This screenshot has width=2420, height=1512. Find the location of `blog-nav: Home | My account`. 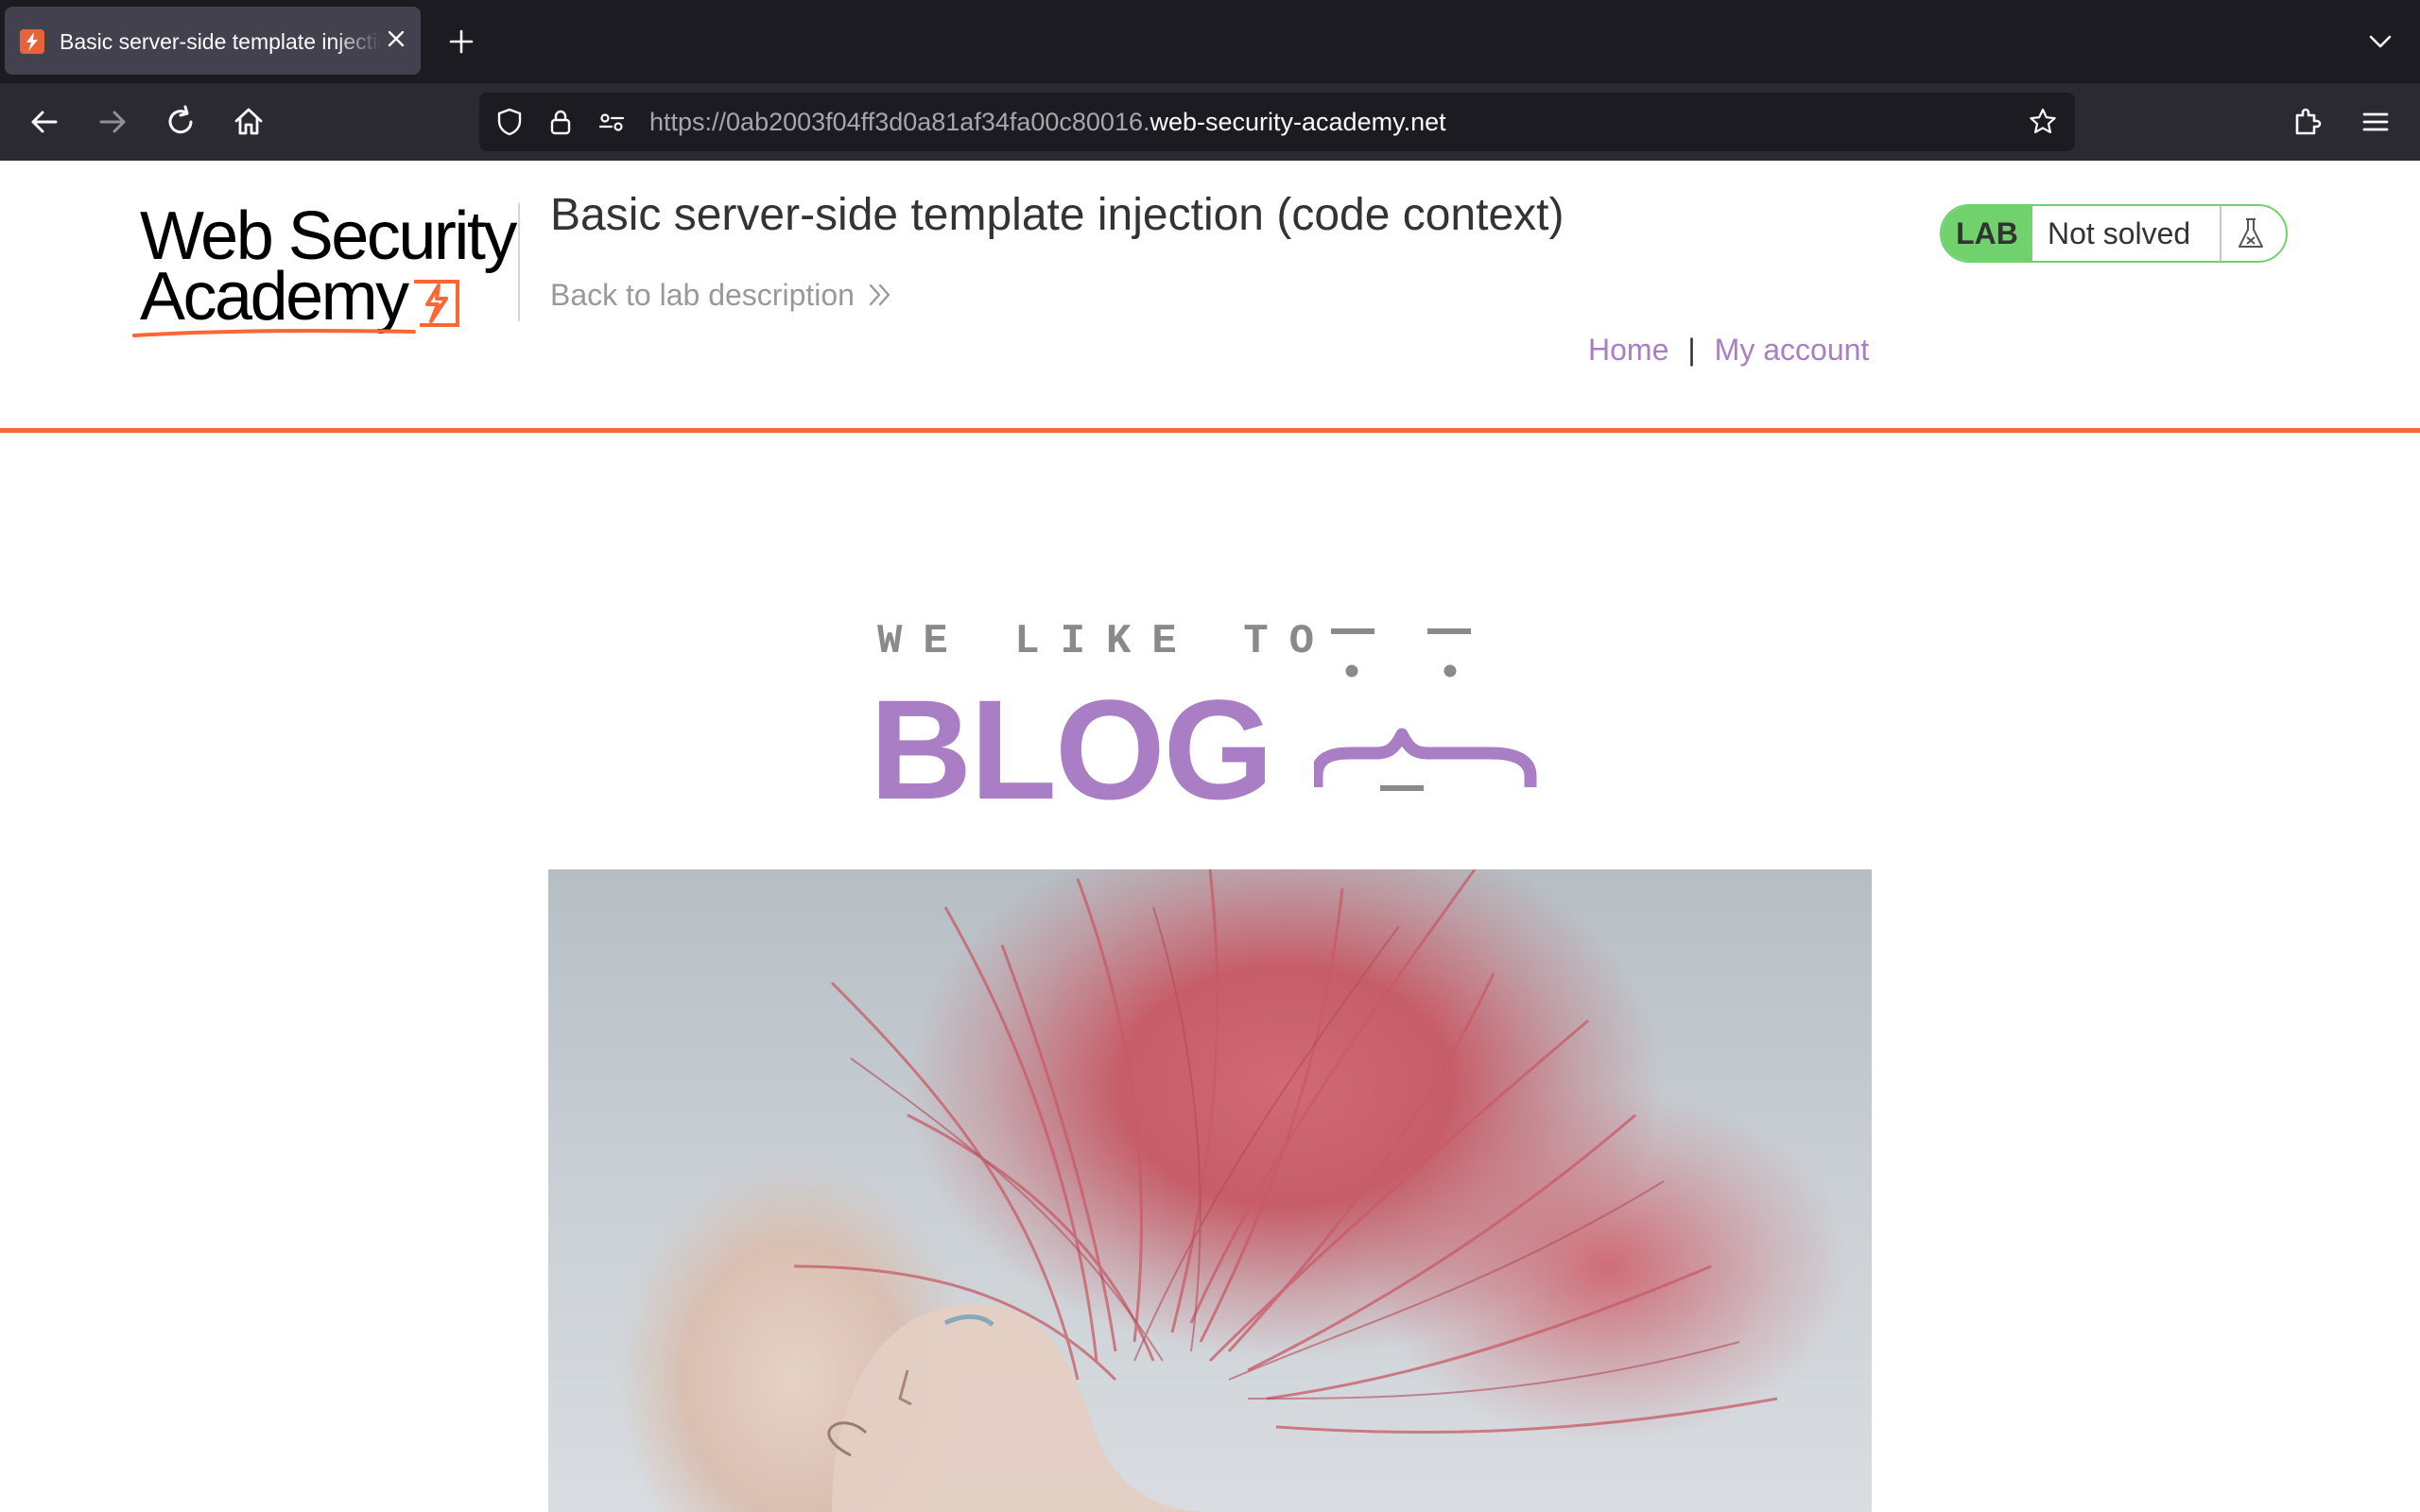

blog-nav: Home | My account is located at coordinates (1729, 350).